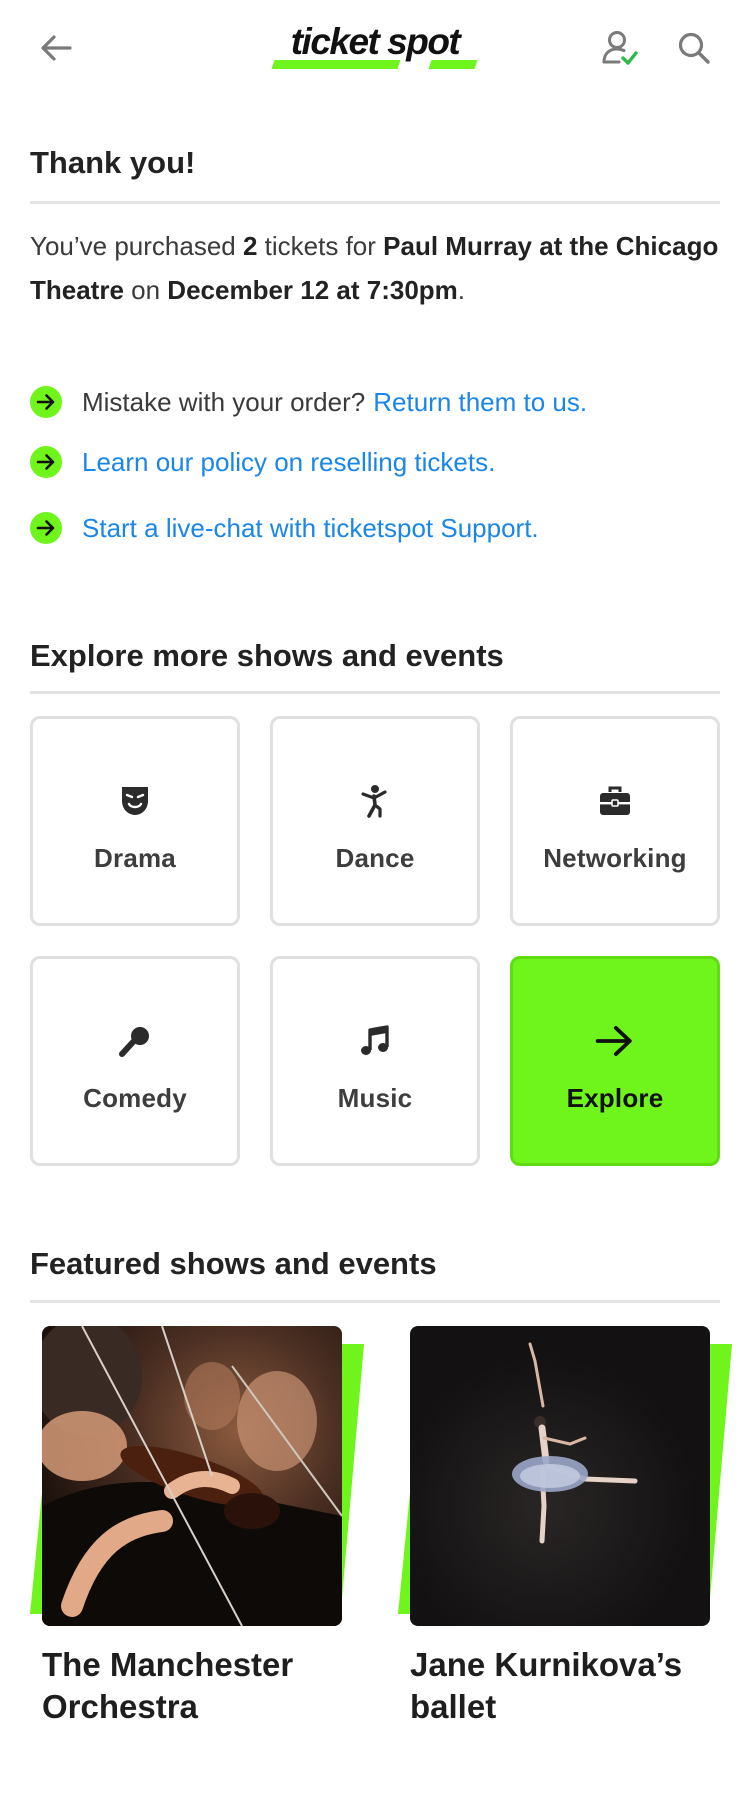 The image size is (750, 1810). Describe the element at coordinates (135, 1041) in the screenshot. I see `microphone-icon` at that location.